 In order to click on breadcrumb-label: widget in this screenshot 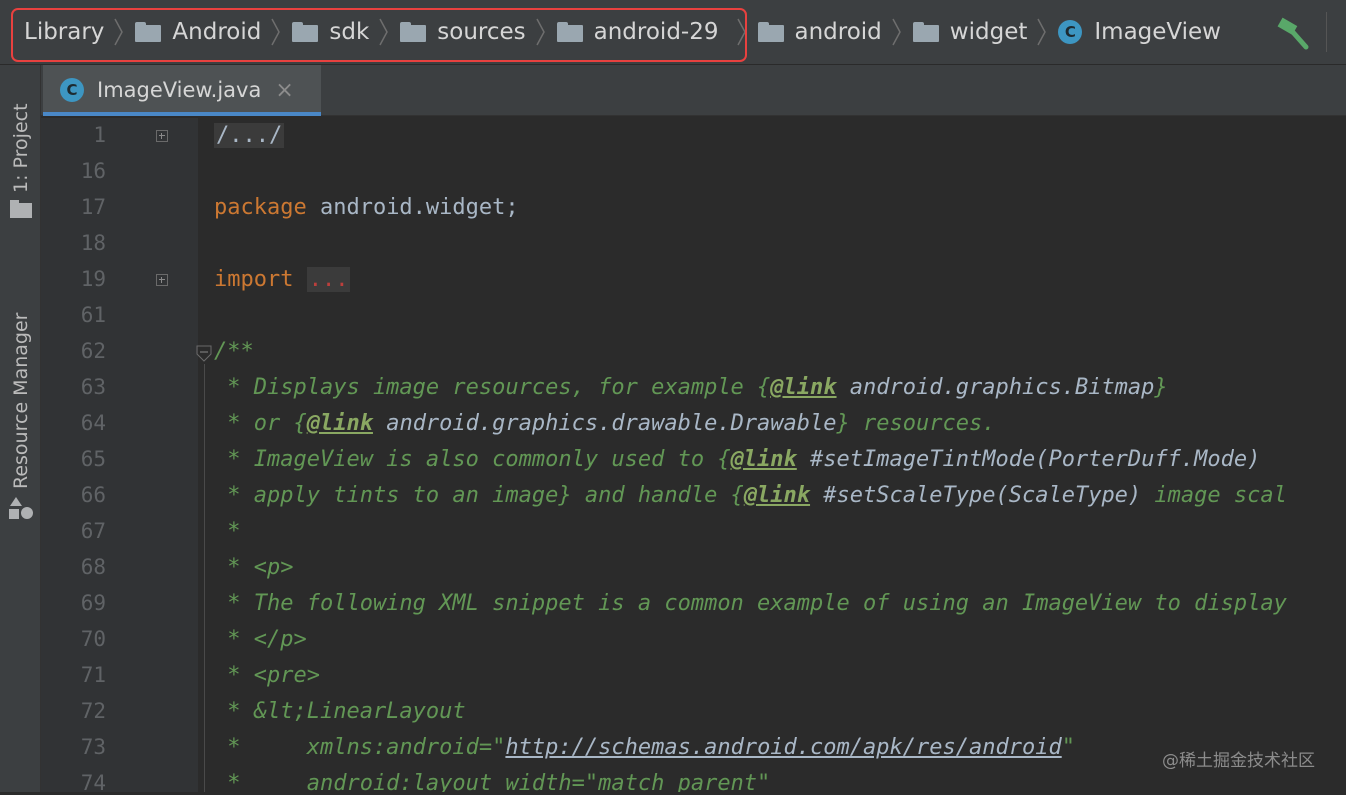, I will do `click(988, 32)`.